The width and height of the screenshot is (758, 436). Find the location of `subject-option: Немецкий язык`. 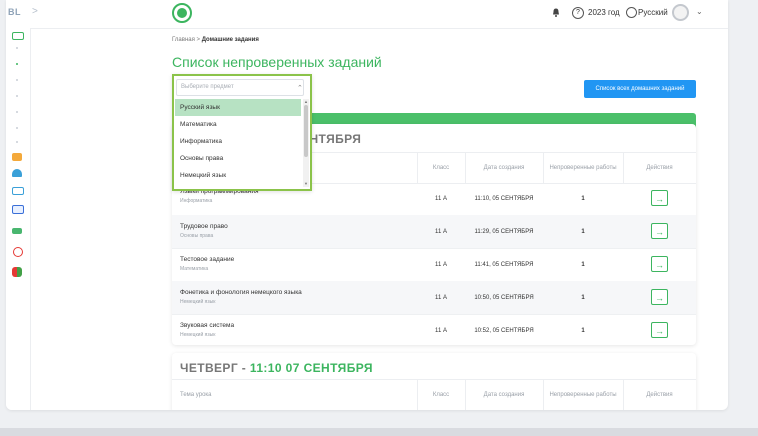

subject-option: Немецкий язык is located at coordinates (238, 175).